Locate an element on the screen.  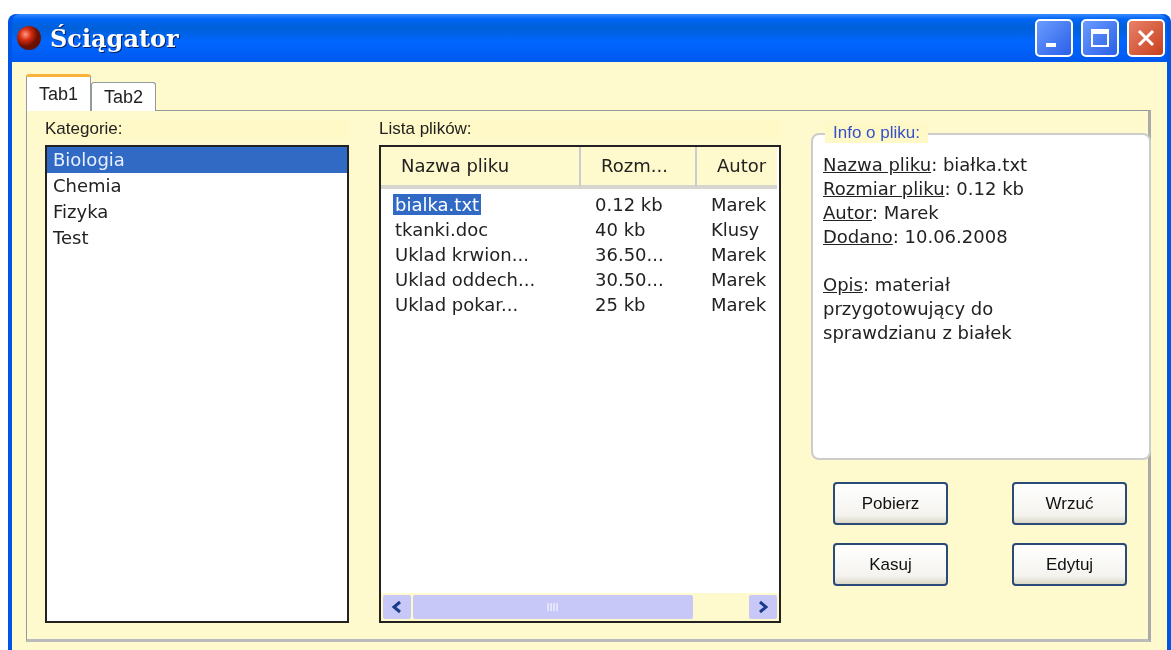
app-ball-icon is located at coordinates (29, 38).